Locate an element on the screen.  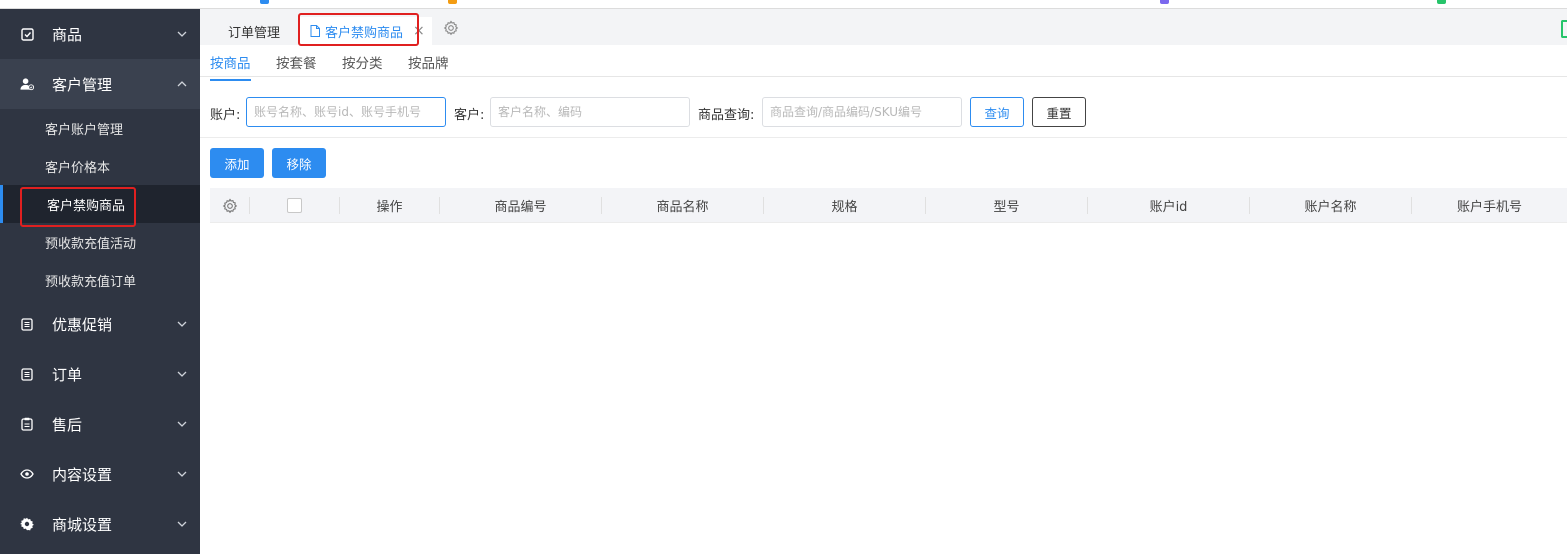
add-button: 添加 is located at coordinates (237, 163).